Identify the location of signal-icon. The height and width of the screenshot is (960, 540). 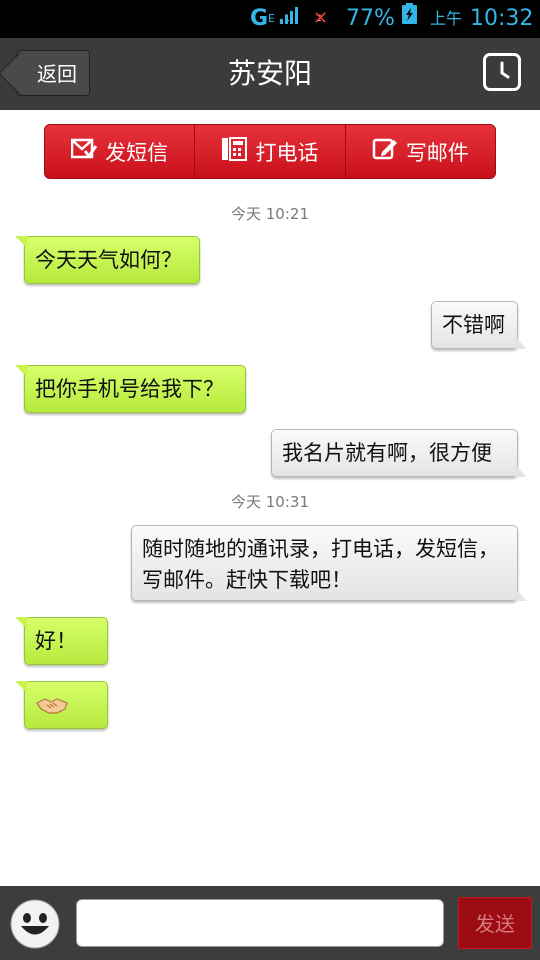
(290, 19).